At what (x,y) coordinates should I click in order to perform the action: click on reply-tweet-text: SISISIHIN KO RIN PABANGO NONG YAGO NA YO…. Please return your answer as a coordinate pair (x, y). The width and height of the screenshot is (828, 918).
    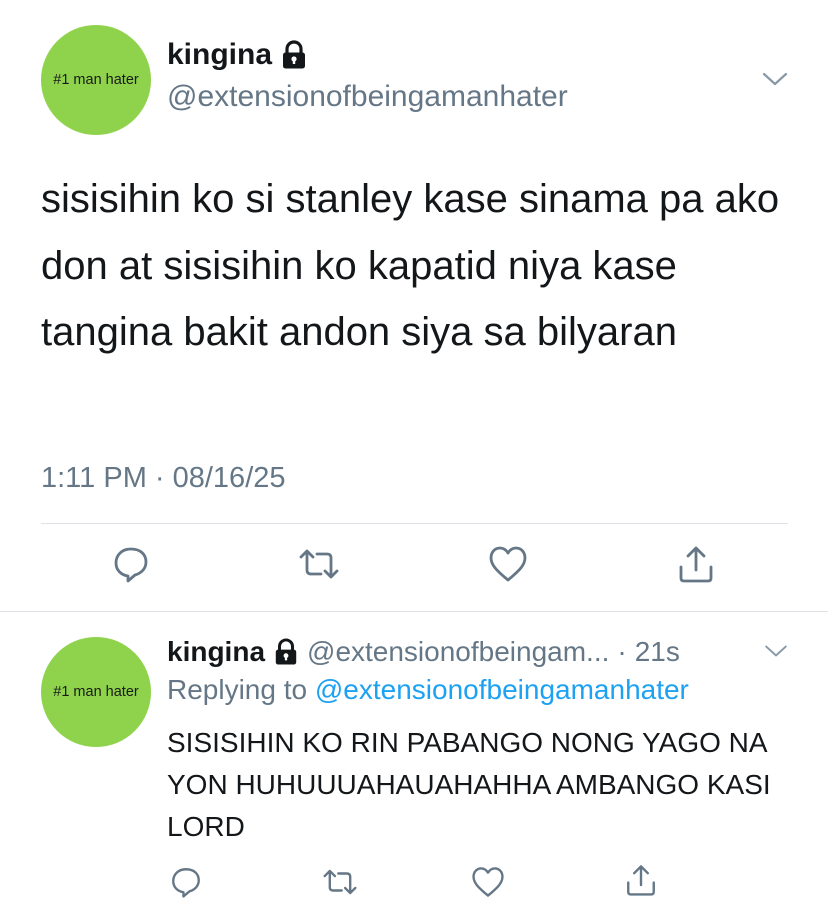
    Looking at the image, I should click on (469, 784).